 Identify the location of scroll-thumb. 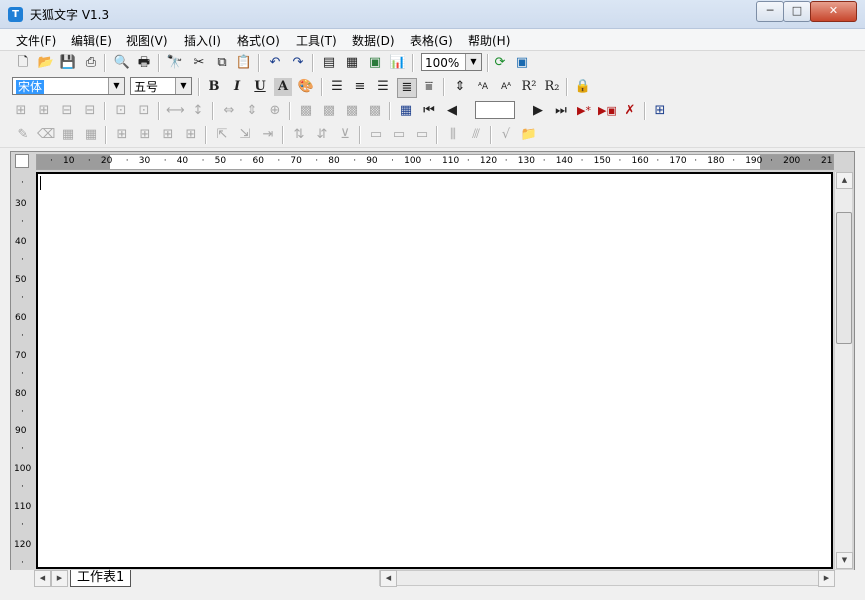
(844, 278).